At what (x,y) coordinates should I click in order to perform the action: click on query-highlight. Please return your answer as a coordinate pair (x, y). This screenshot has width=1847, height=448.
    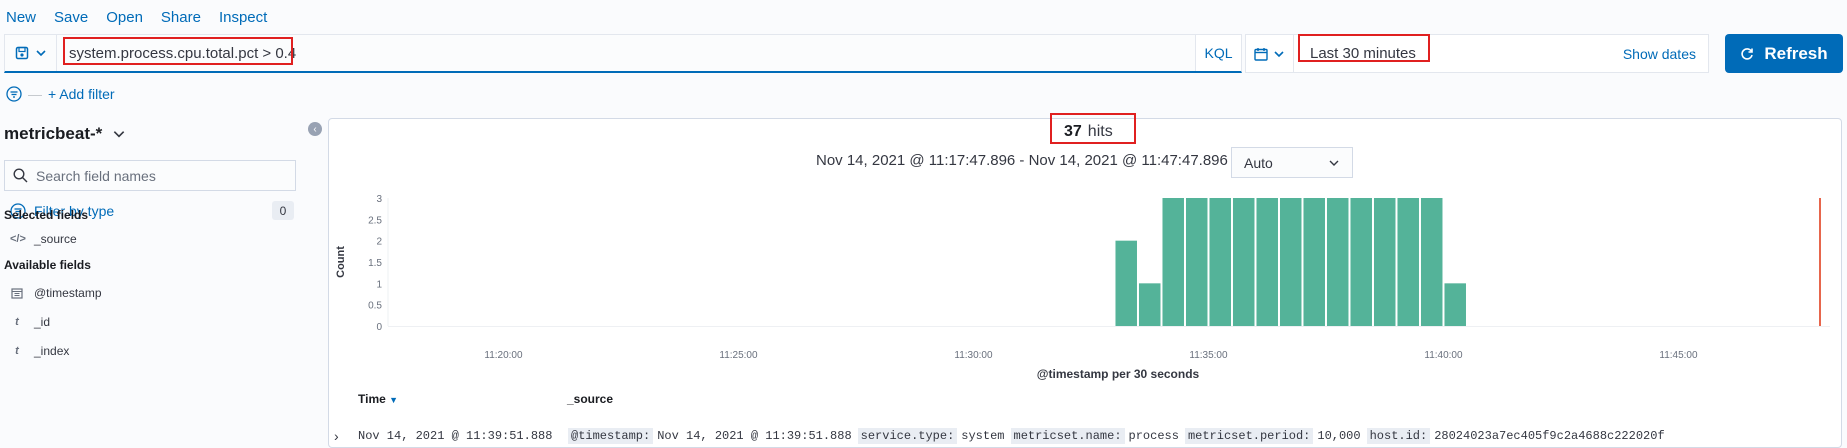
    Looking at the image, I should click on (178, 51).